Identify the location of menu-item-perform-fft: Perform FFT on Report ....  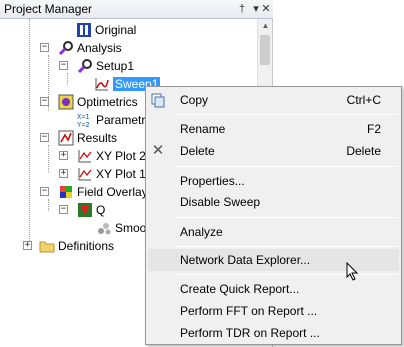
(273, 311).